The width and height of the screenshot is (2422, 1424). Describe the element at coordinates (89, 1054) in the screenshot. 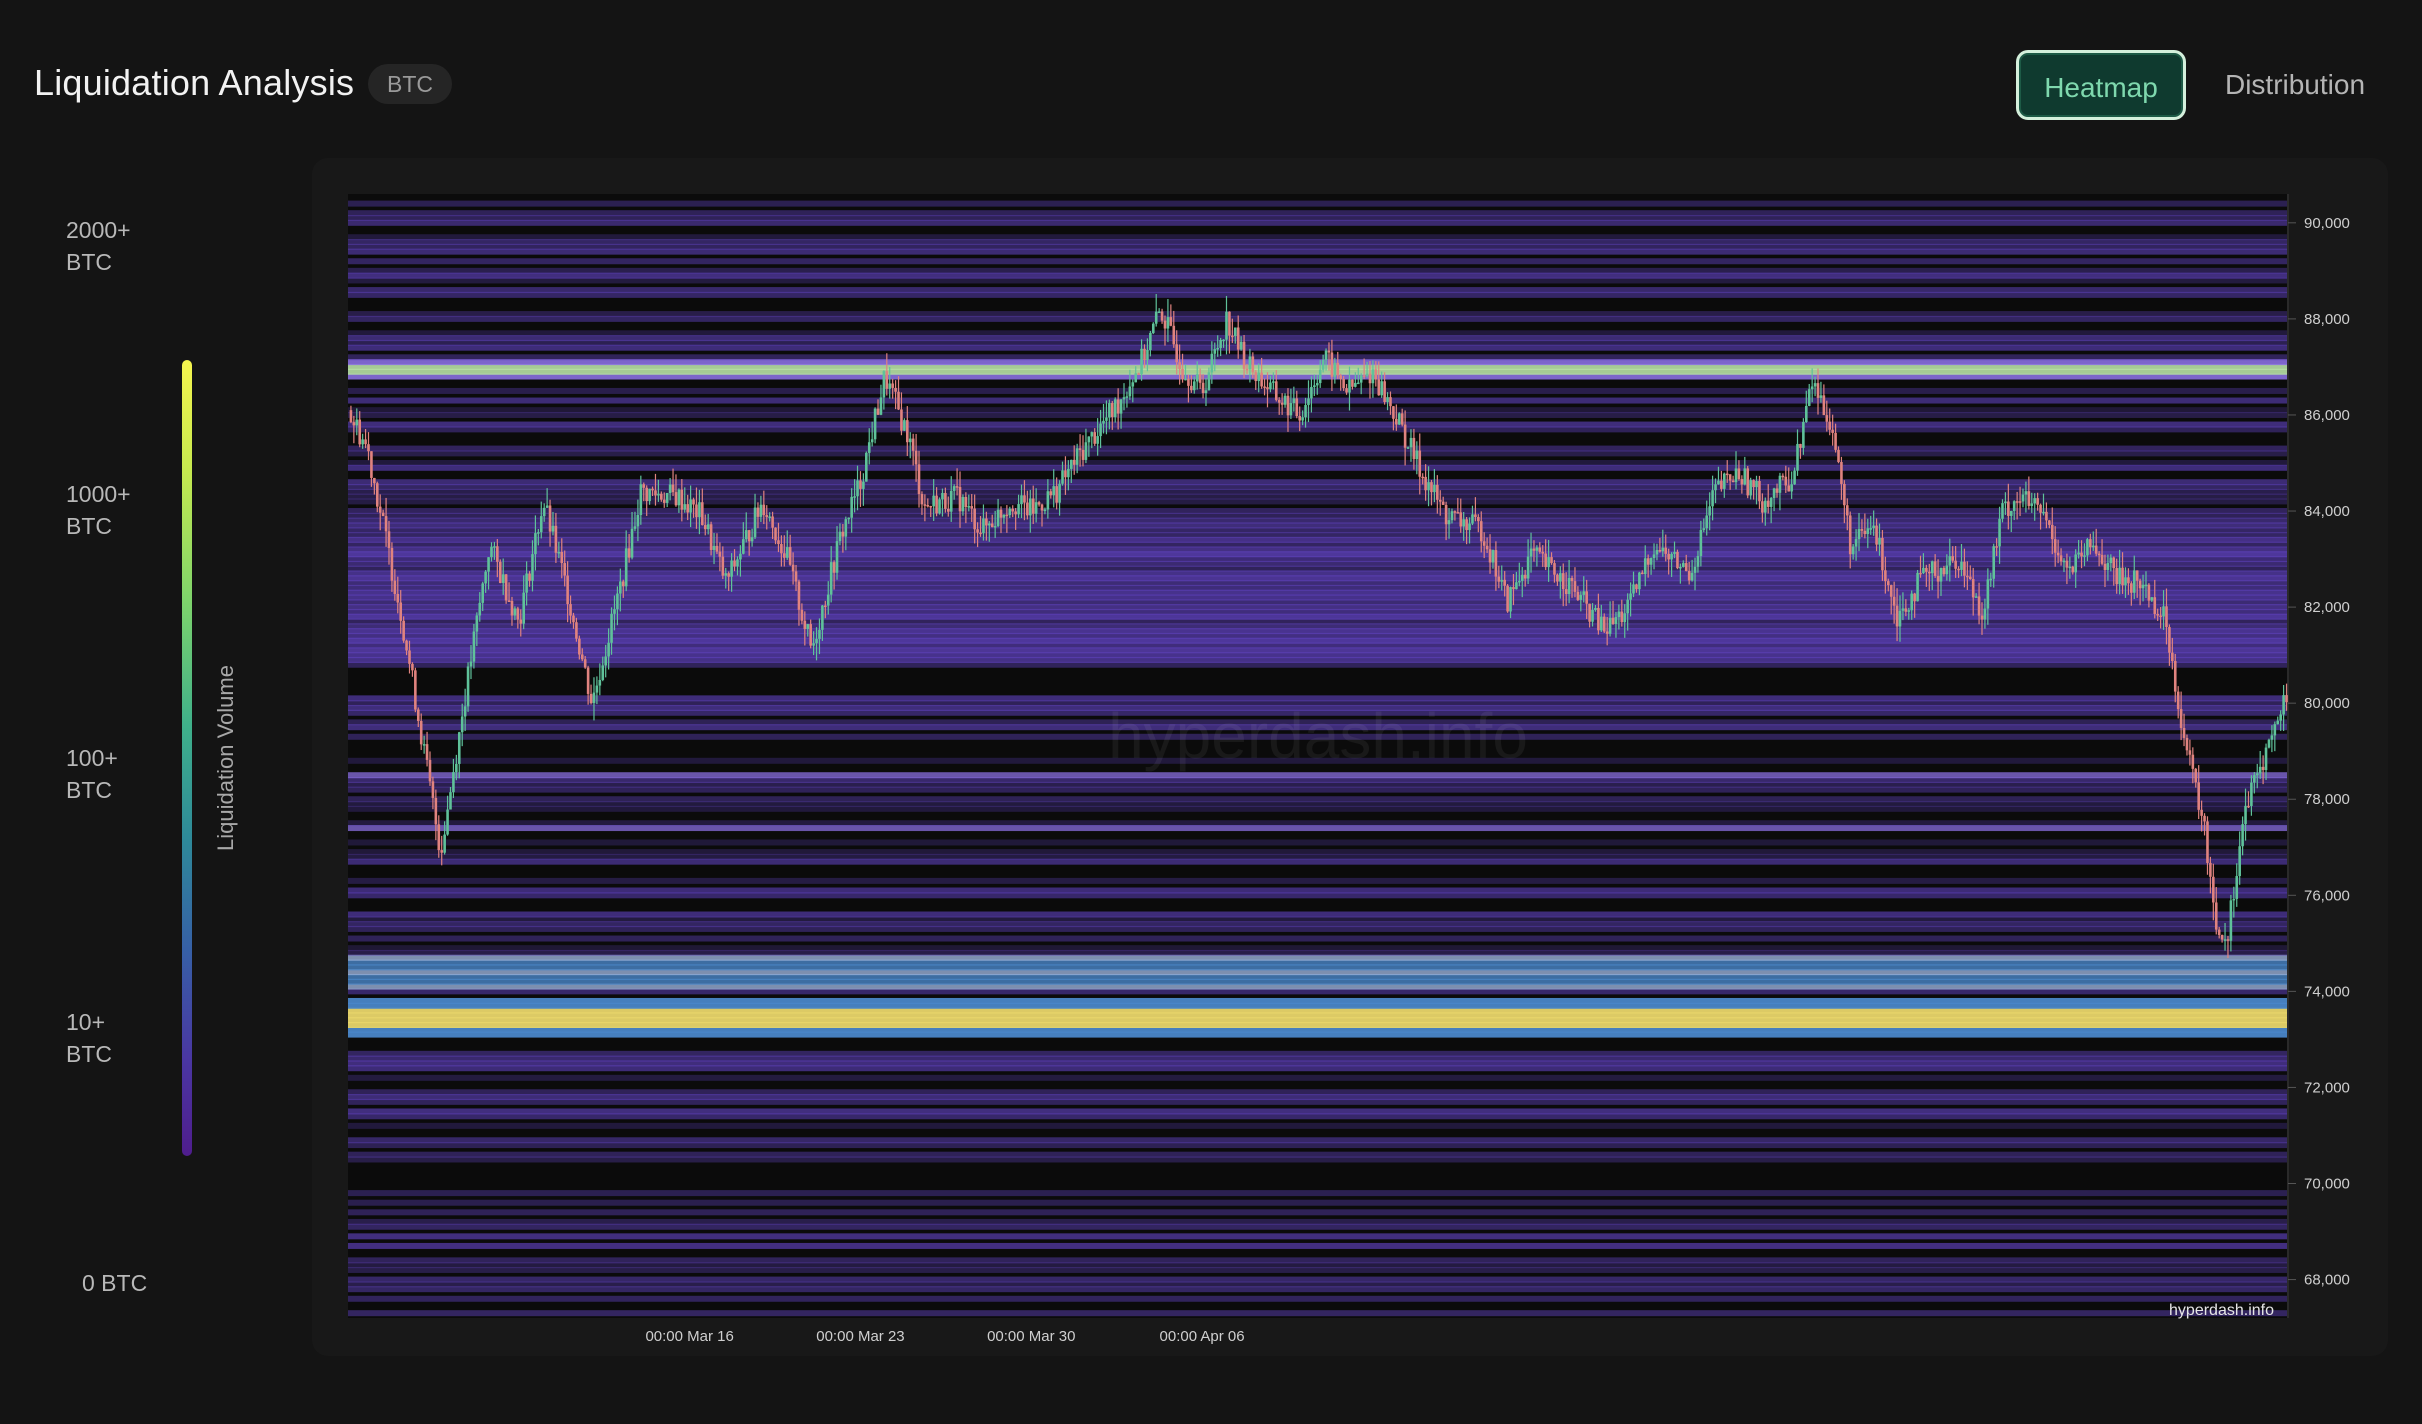

I see `legend-unit: BTC` at that location.